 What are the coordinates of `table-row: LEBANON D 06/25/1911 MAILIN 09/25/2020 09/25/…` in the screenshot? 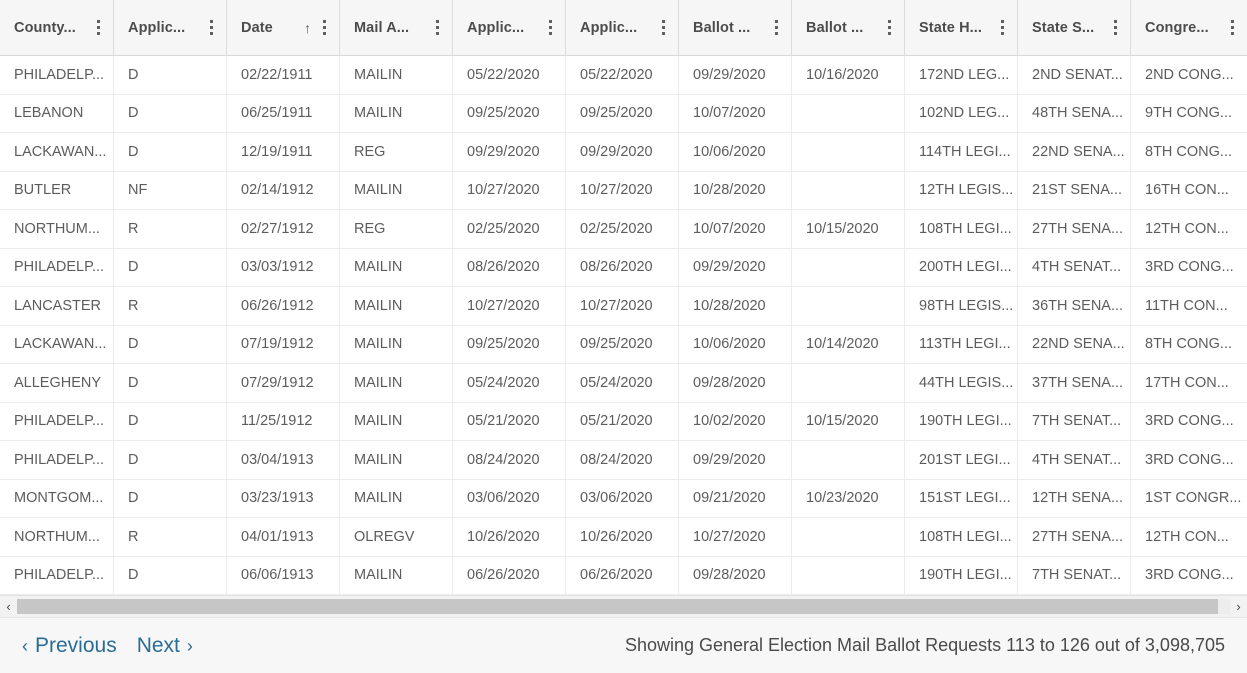 It's located at (623, 113).